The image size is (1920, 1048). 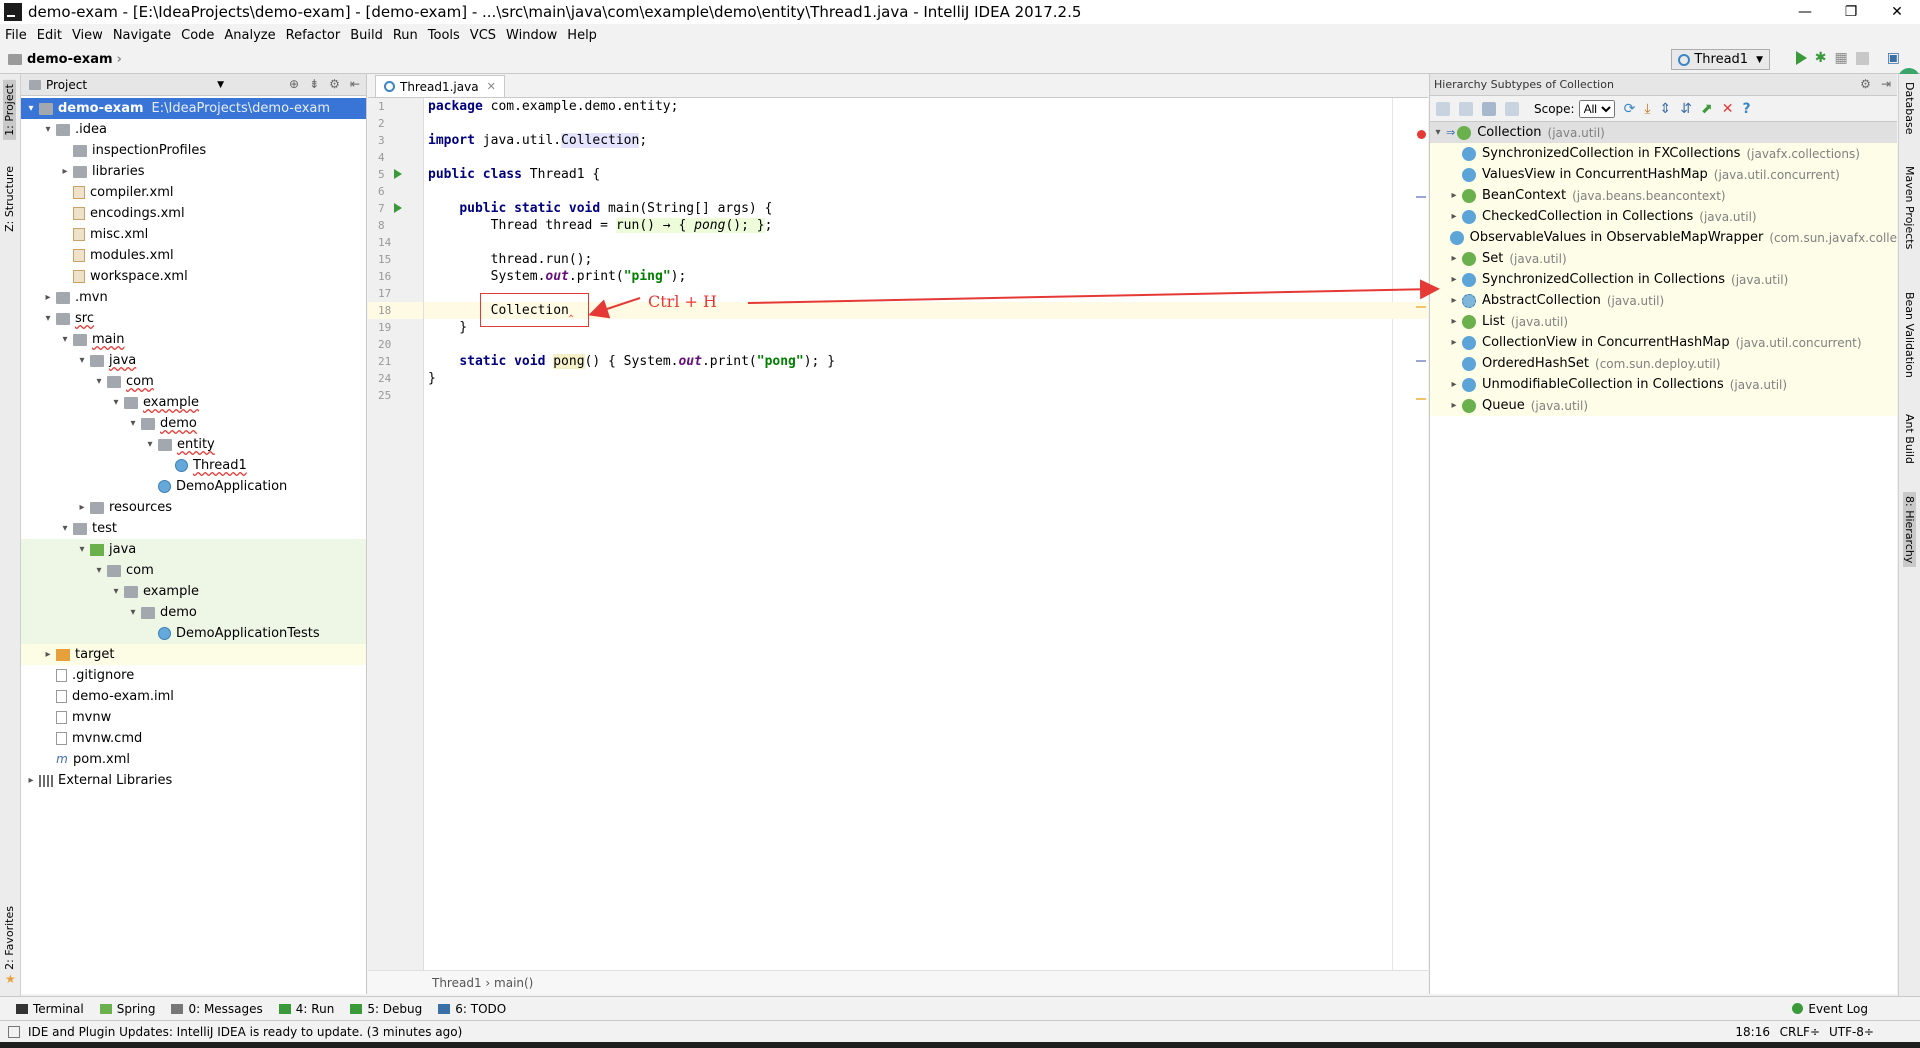 I want to click on gutter-line: 19, so click(x=395, y=327).